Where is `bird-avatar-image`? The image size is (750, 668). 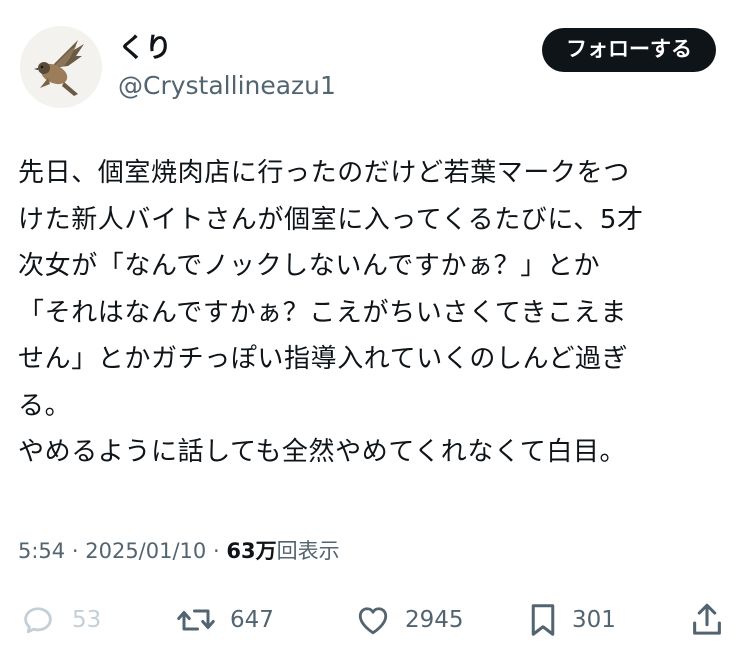
bird-avatar-image is located at coordinates (61, 67).